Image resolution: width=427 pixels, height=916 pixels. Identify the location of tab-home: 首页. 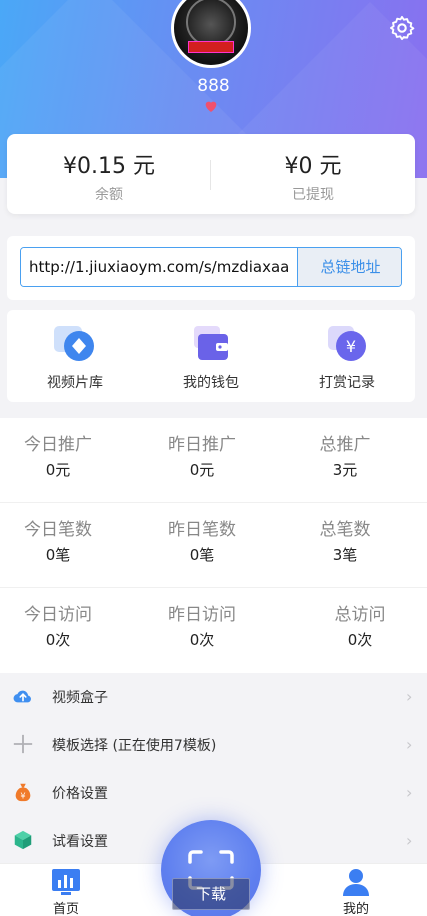
(66, 892).